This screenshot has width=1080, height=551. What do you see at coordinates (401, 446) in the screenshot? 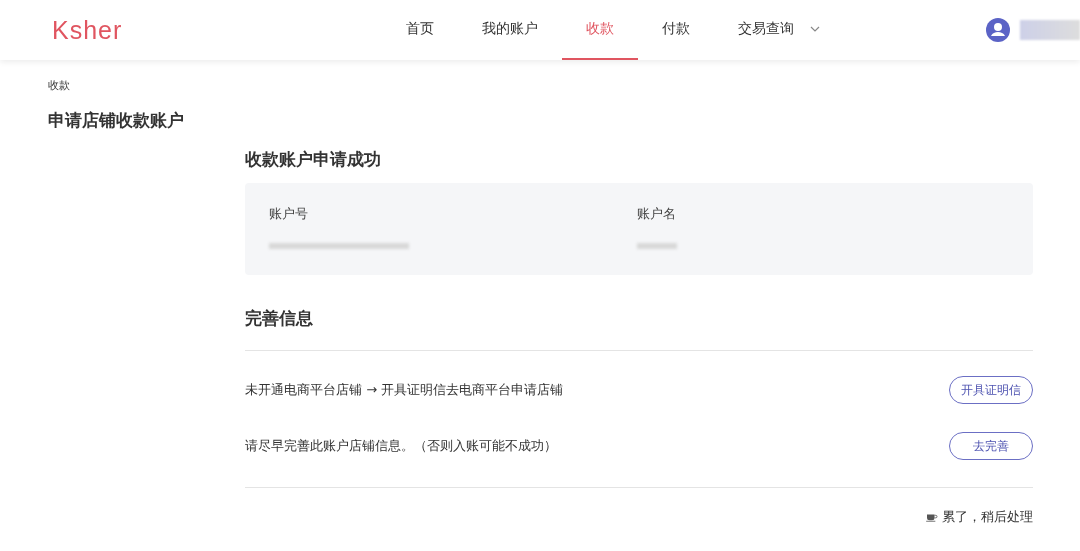
I see `info-text: 请尽早完善此账户店铺信息。（否则入账可能不成功）` at bounding box center [401, 446].